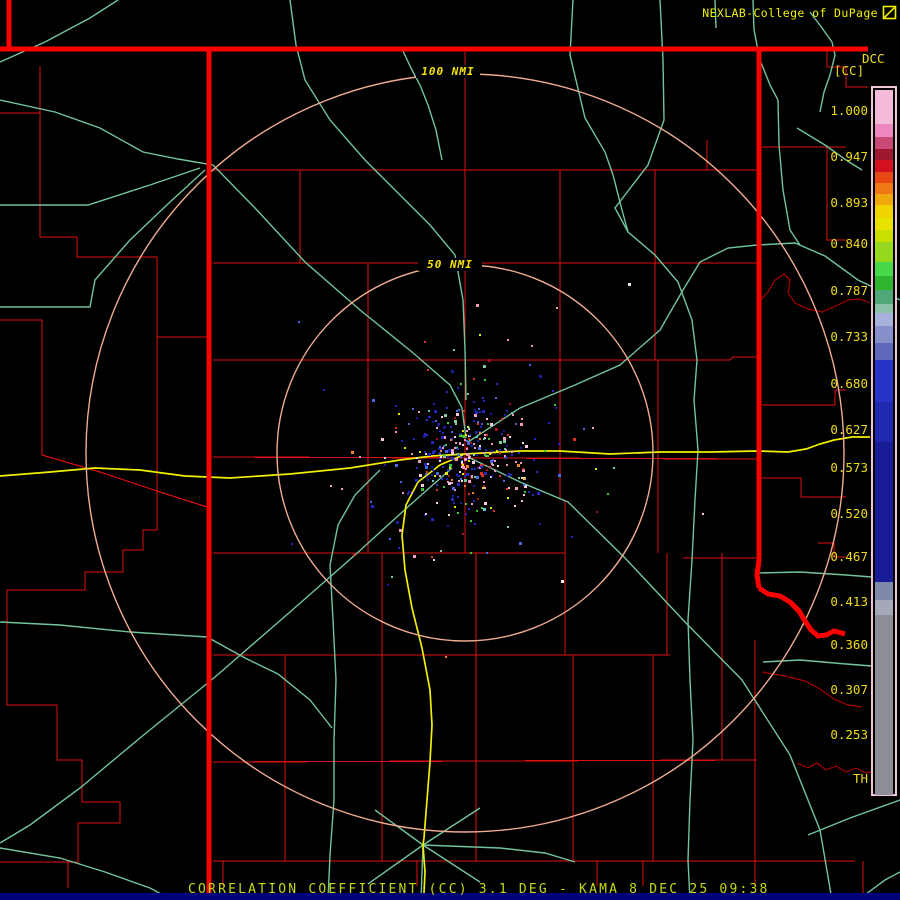 The image size is (900, 900). What do you see at coordinates (860, 778) in the screenshot?
I see `colorbar-tick-label: TH` at bounding box center [860, 778].